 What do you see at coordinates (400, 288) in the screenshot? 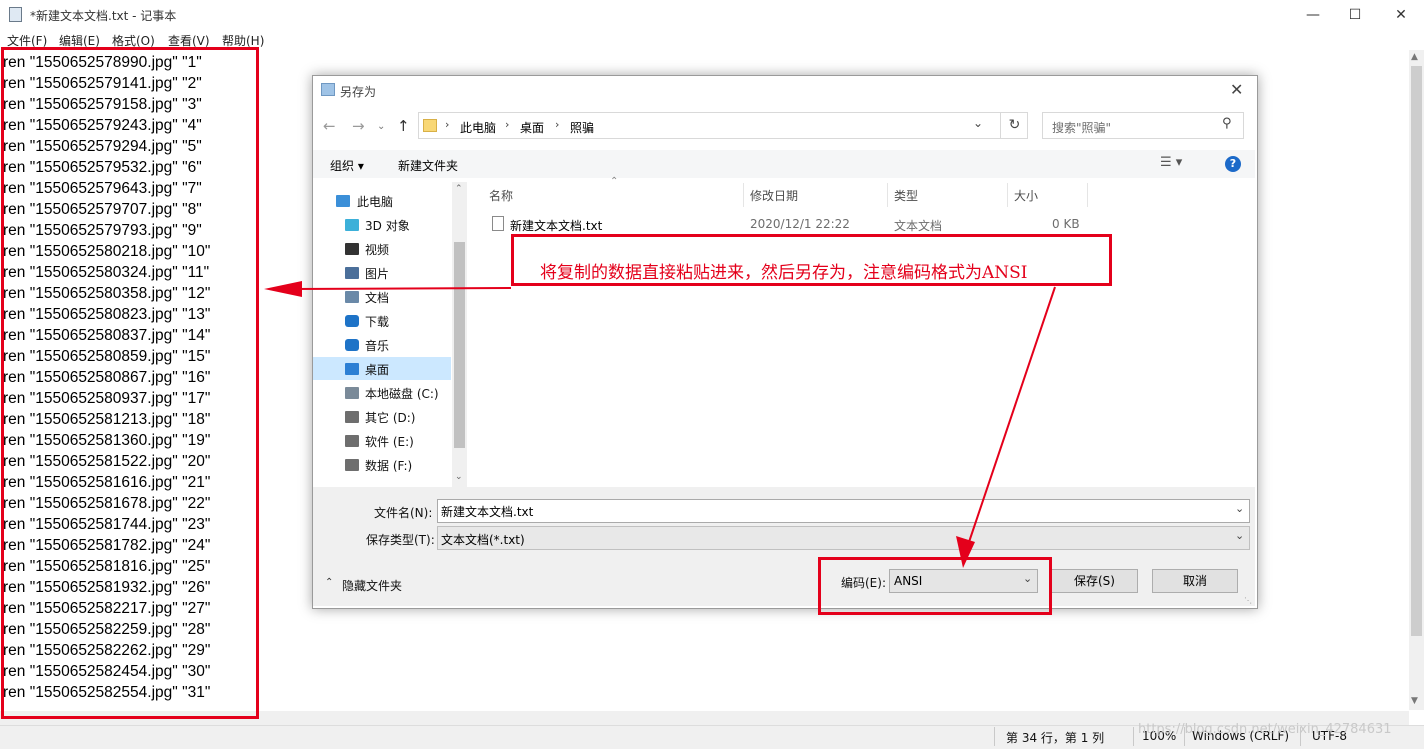
I see `annotation-arrow-left` at bounding box center [400, 288].